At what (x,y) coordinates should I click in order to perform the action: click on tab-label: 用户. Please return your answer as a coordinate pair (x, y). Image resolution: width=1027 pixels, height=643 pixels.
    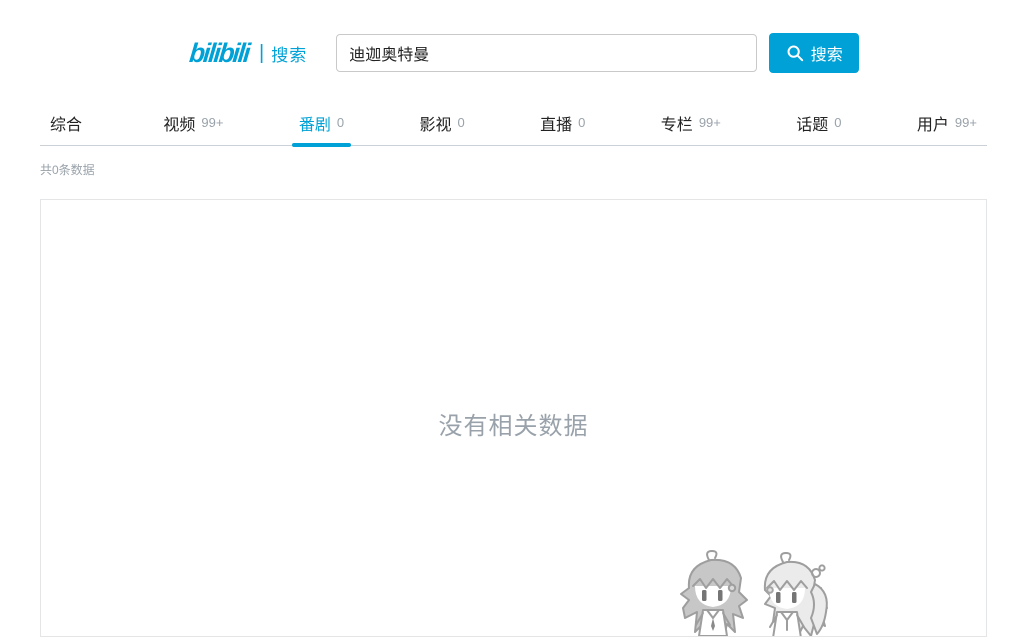
    Looking at the image, I should click on (932, 125).